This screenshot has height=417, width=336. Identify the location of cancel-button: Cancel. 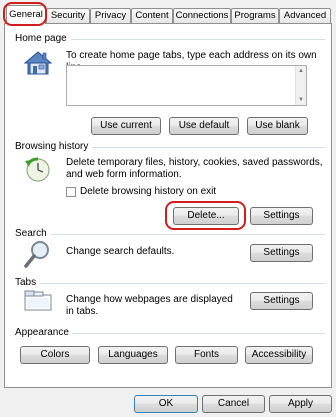
(233, 404).